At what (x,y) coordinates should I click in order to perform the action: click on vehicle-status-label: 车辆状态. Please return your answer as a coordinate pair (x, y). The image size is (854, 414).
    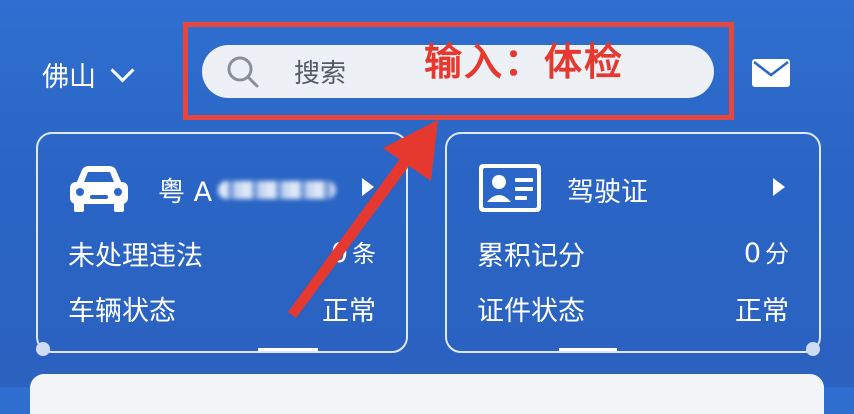
    Looking at the image, I should click on (122, 311).